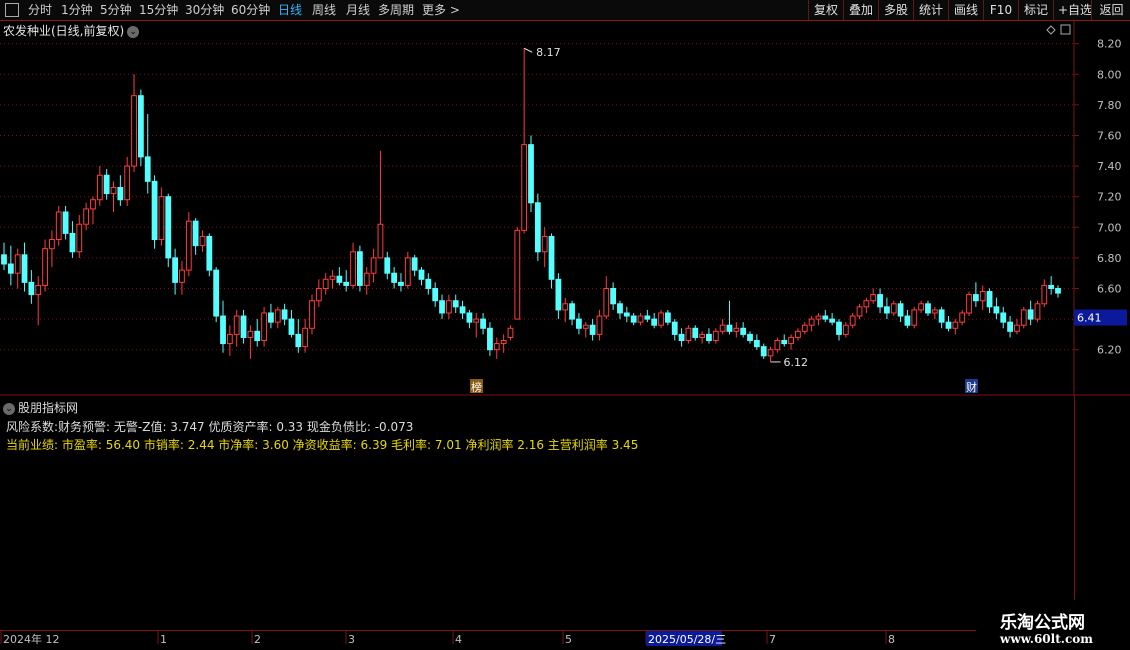  Describe the element at coordinates (891, 639) in the screenshot. I see `time-tick-label: 8` at that location.